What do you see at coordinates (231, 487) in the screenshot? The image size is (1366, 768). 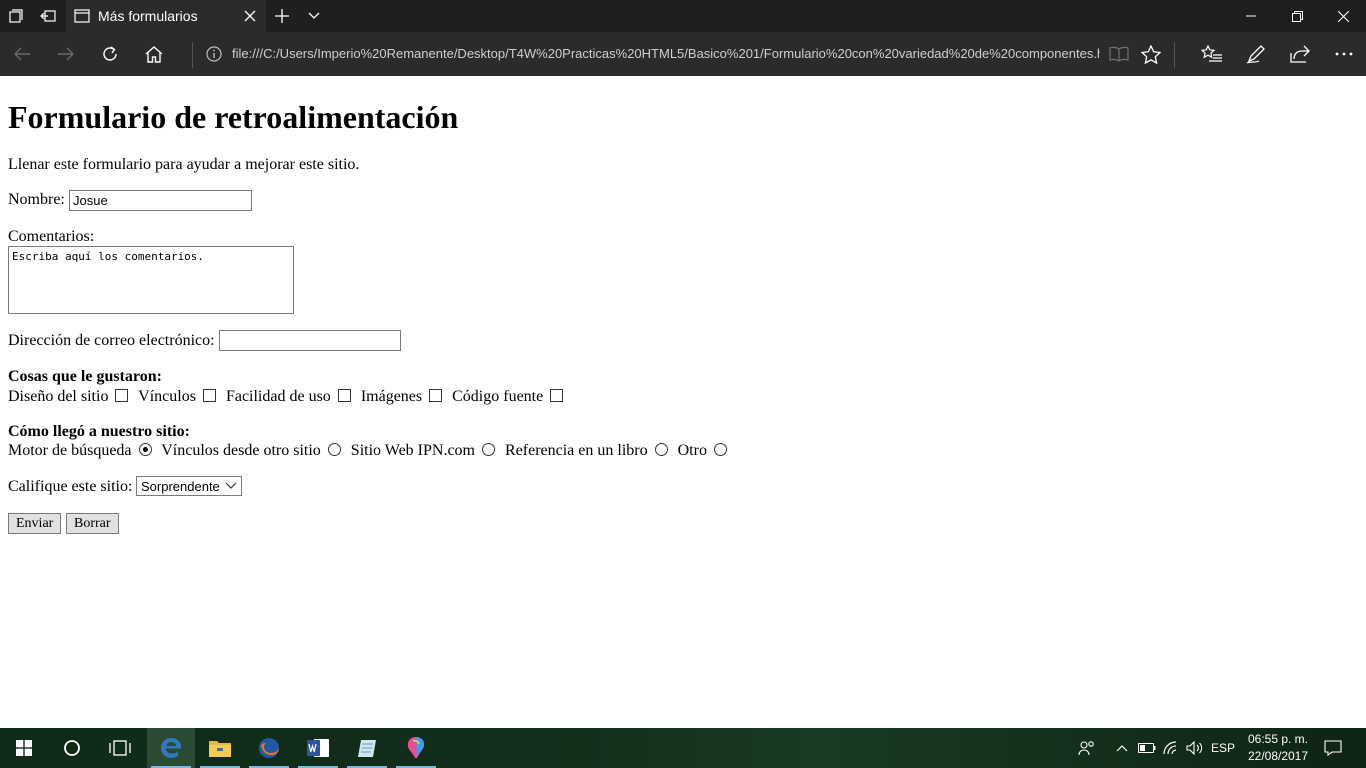 I see `chevron-down-icon` at bounding box center [231, 487].